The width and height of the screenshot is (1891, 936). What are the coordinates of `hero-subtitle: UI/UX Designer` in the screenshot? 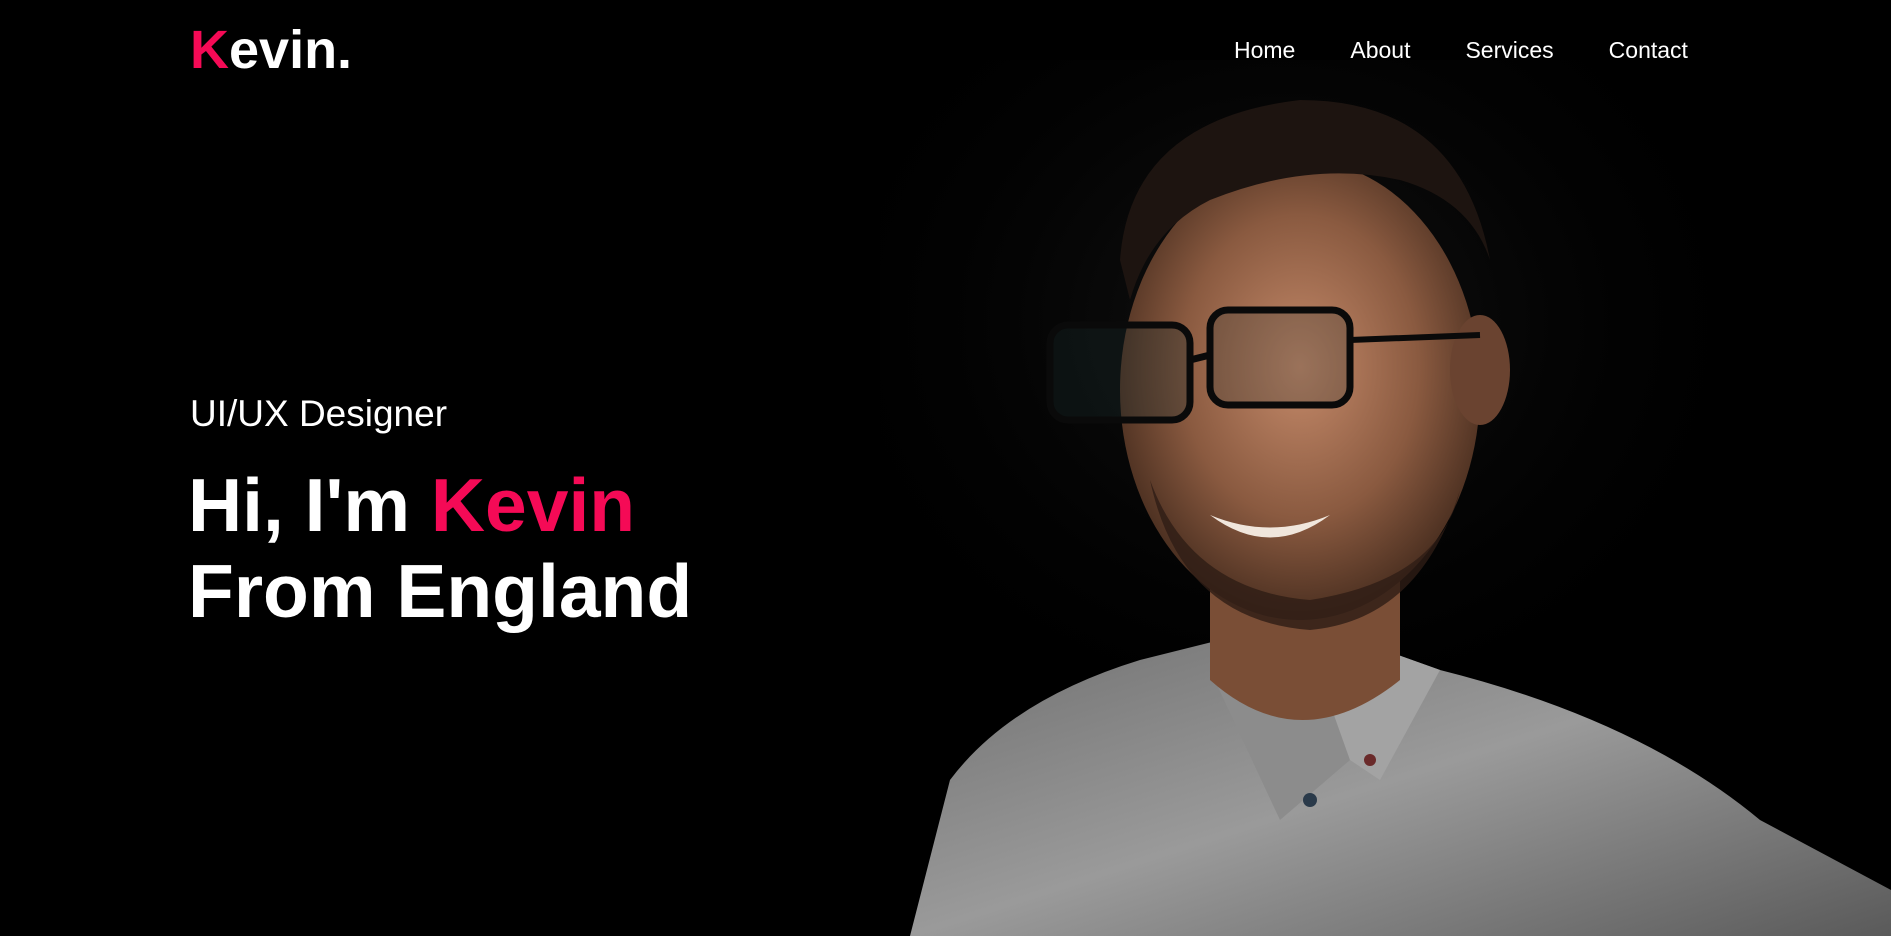 It's located at (319, 413).